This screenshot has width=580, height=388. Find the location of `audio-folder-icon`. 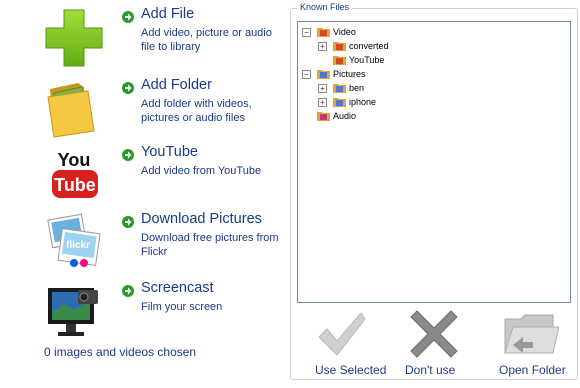

audio-folder-icon is located at coordinates (323, 116).